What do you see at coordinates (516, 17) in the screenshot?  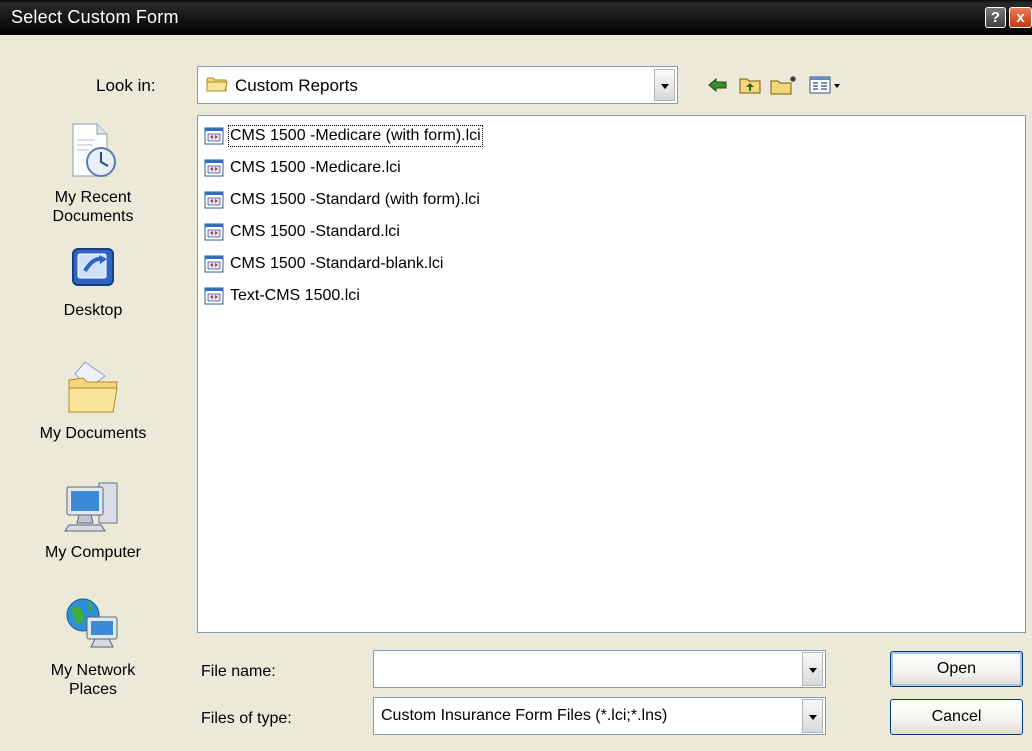 I see `title-bar: Select Custom Form ? x` at bounding box center [516, 17].